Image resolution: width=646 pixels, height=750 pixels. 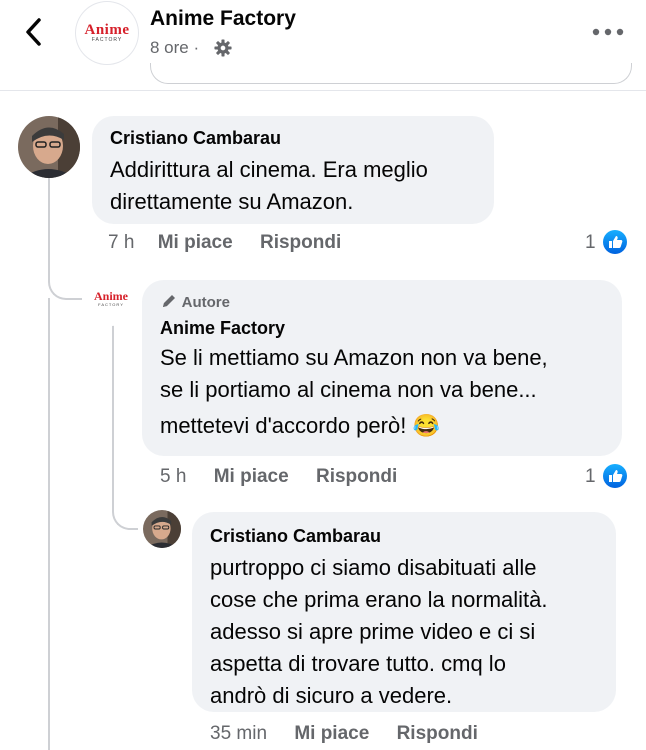 What do you see at coordinates (121, 242) in the screenshot?
I see `comment-time: 7 h` at bounding box center [121, 242].